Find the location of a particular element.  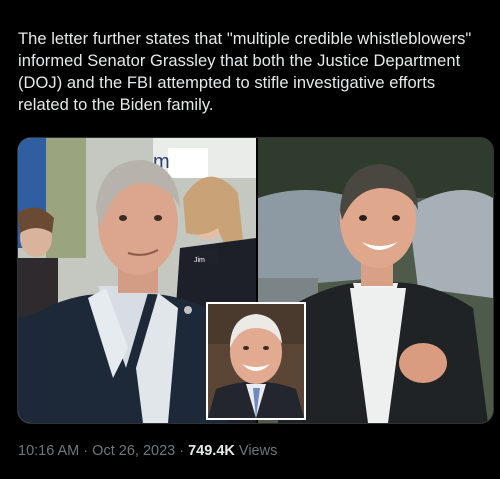

tweet-date-link: Oct 26, 2023 is located at coordinates (133, 451).